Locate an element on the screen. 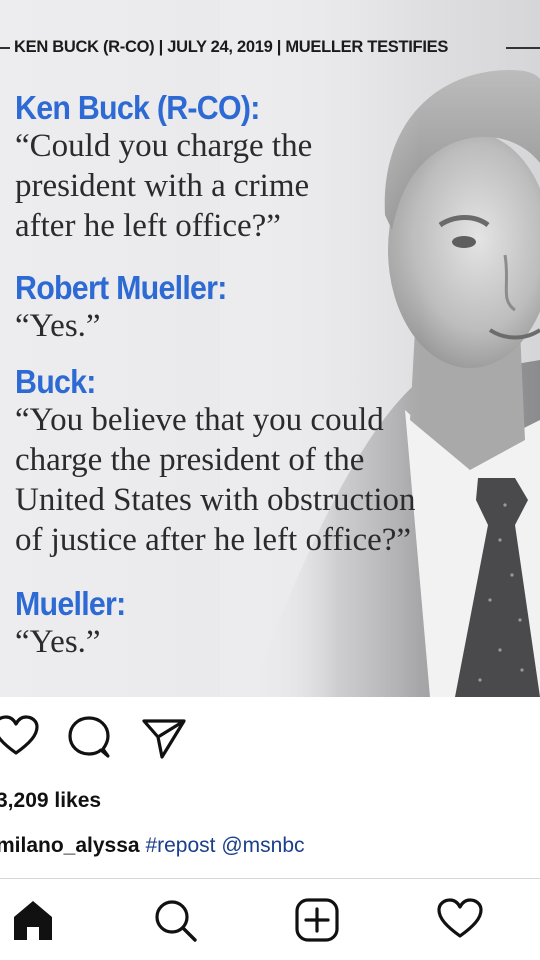 The height and width of the screenshot is (960, 540). speaker-name: Mueller: is located at coordinates (70, 603).